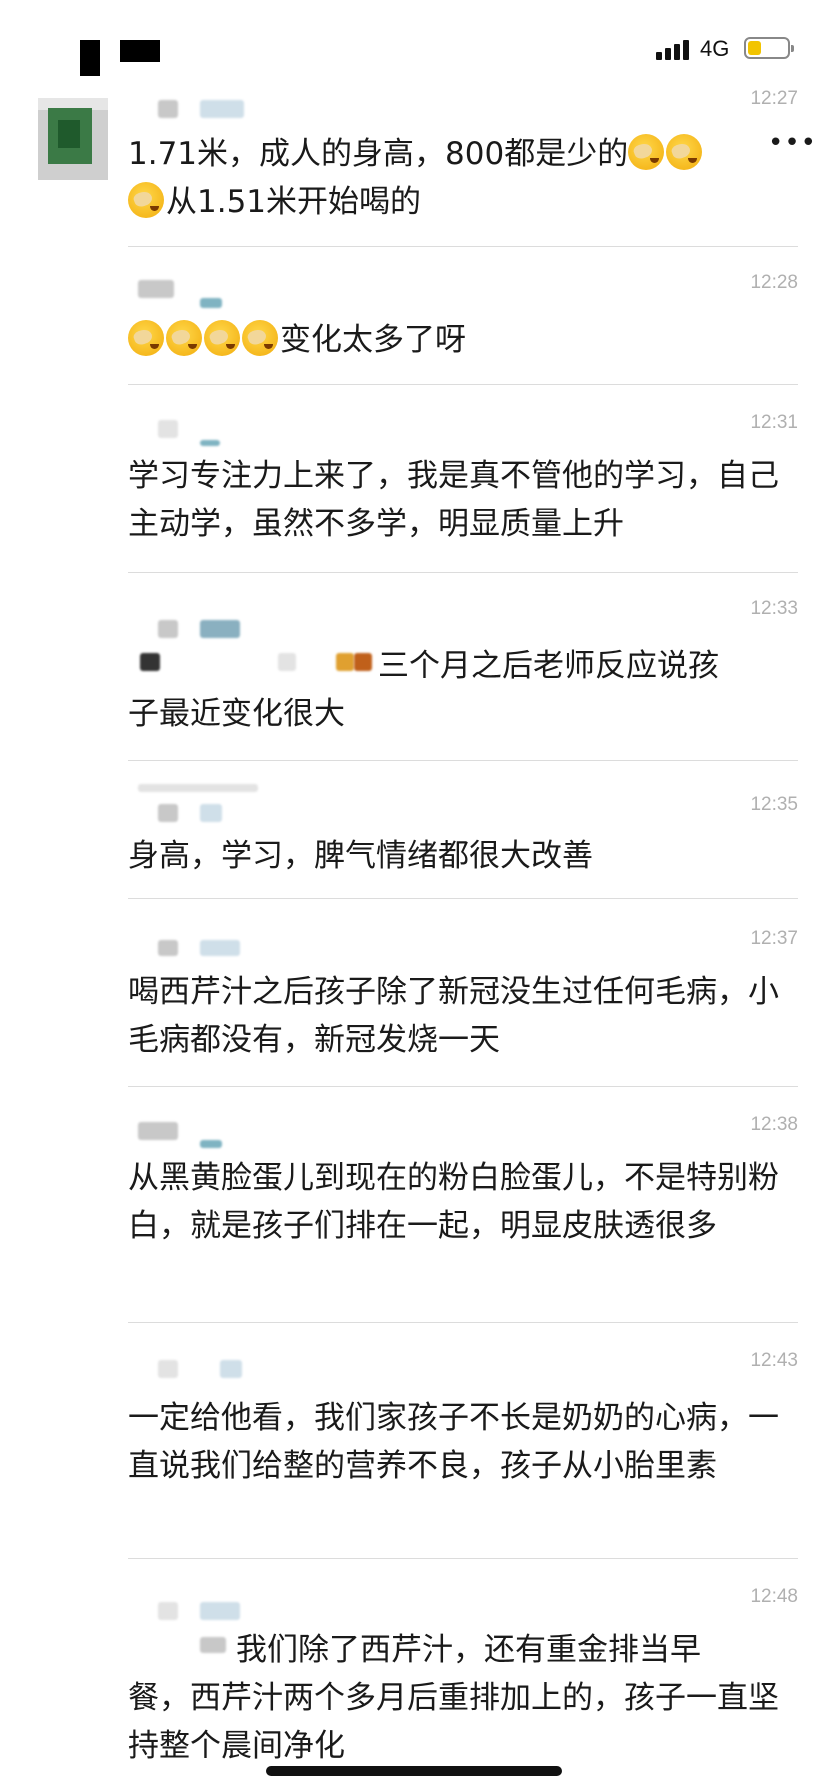  What do you see at coordinates (769, 48) in the screenshot?
I see `battery-icon` at bounding box center [769, 48].